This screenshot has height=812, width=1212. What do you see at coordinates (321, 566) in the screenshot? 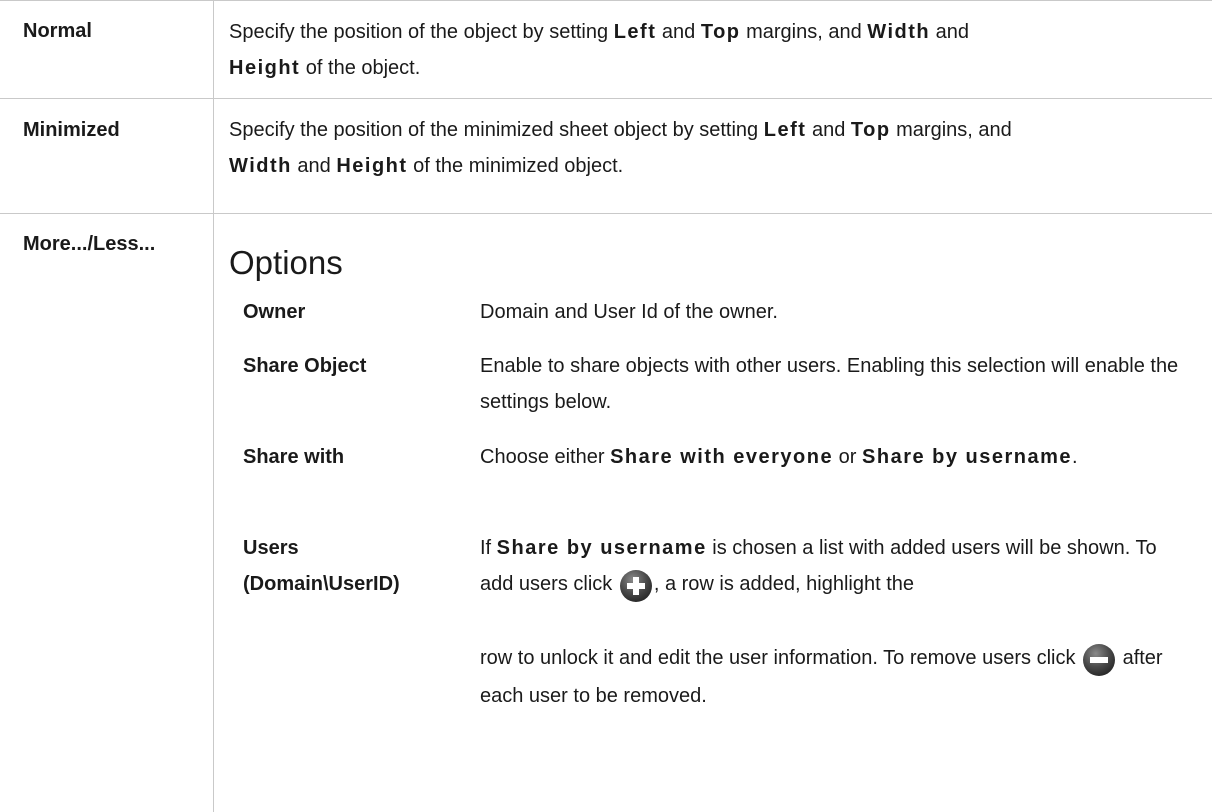
I see `option-label-users: Users (Domain\UserID)` at bounding box center [321, 566].